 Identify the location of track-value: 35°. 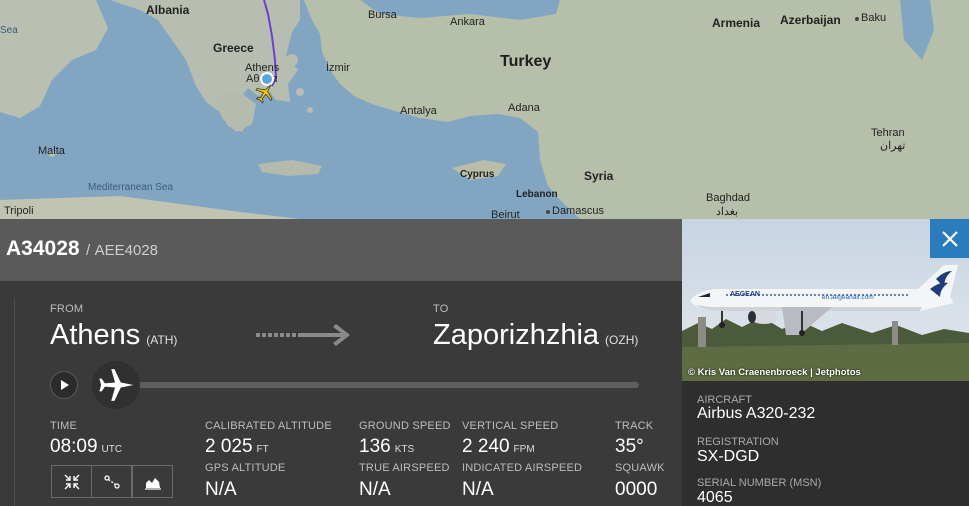
(629, 446).